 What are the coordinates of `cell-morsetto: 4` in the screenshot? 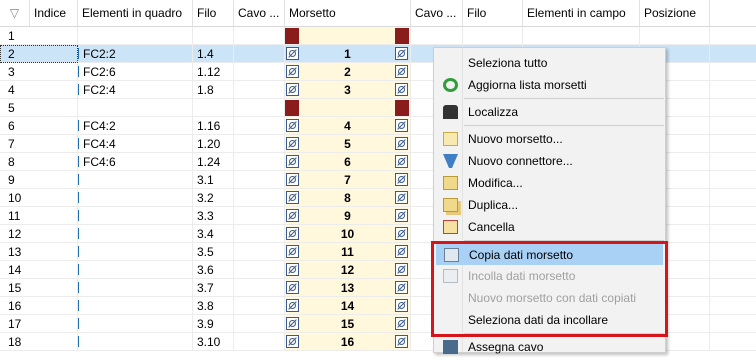 It's located at (348, 126).